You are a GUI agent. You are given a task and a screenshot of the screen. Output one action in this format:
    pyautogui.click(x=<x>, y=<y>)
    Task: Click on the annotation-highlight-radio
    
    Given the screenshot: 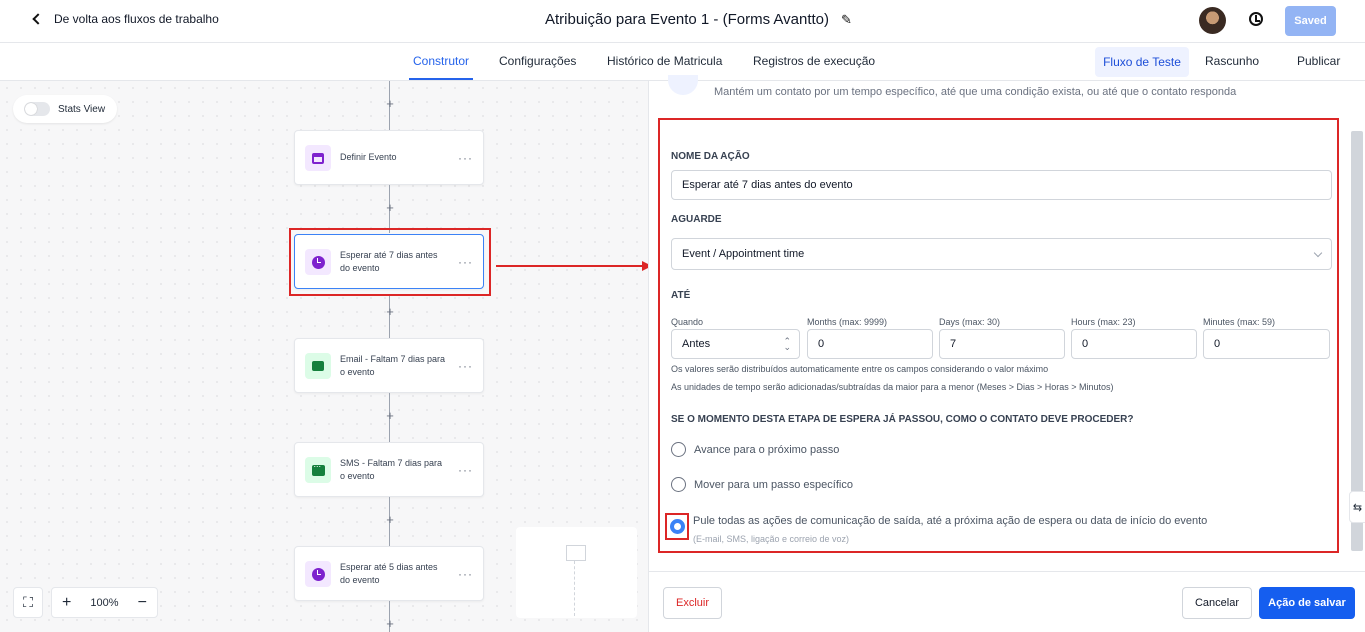 What is the action you would take?
    pyautogui.click(x=677, y=526)
    